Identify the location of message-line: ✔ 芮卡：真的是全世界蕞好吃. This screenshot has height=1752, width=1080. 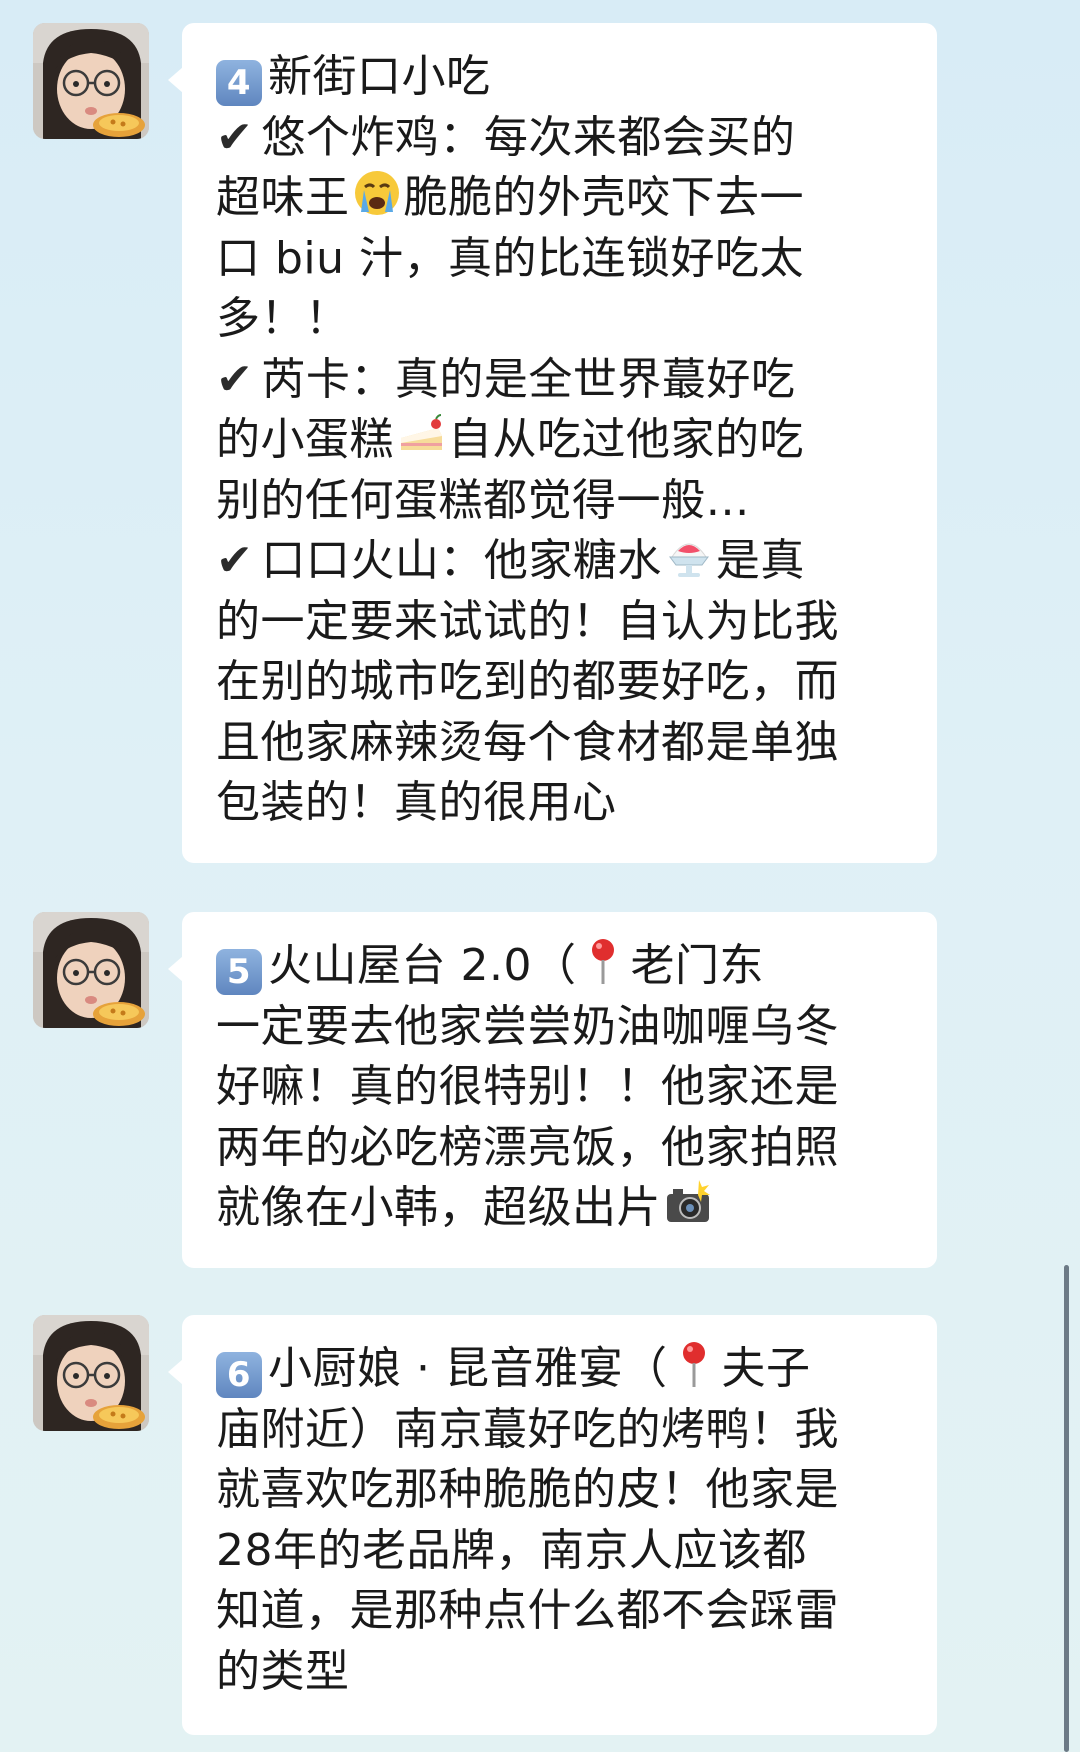
(560, 380).